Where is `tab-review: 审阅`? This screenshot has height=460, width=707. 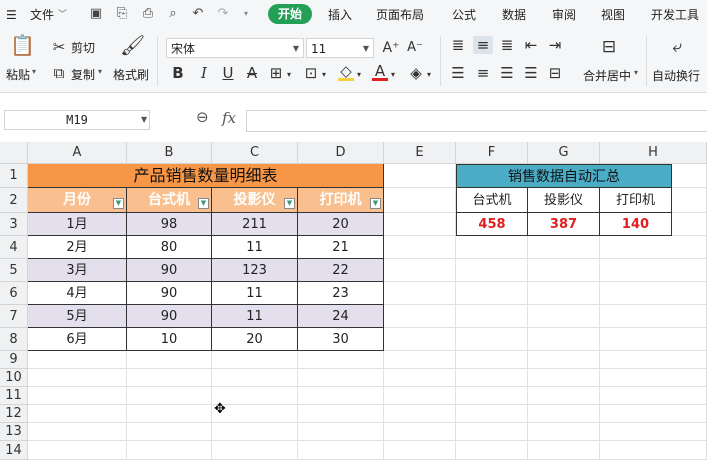
tab-review: 审阅 is located at coordinates (564, 15).